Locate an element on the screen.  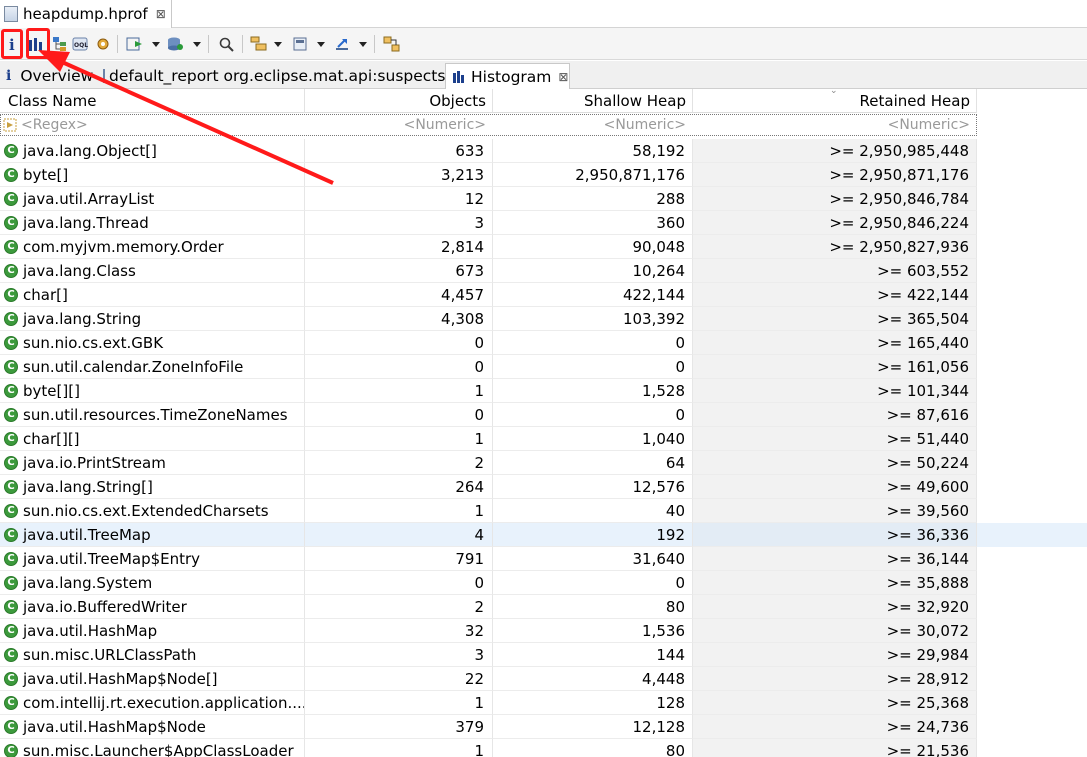
shallow-heap-cell: 1,528 is located at coordinates (593, 391).